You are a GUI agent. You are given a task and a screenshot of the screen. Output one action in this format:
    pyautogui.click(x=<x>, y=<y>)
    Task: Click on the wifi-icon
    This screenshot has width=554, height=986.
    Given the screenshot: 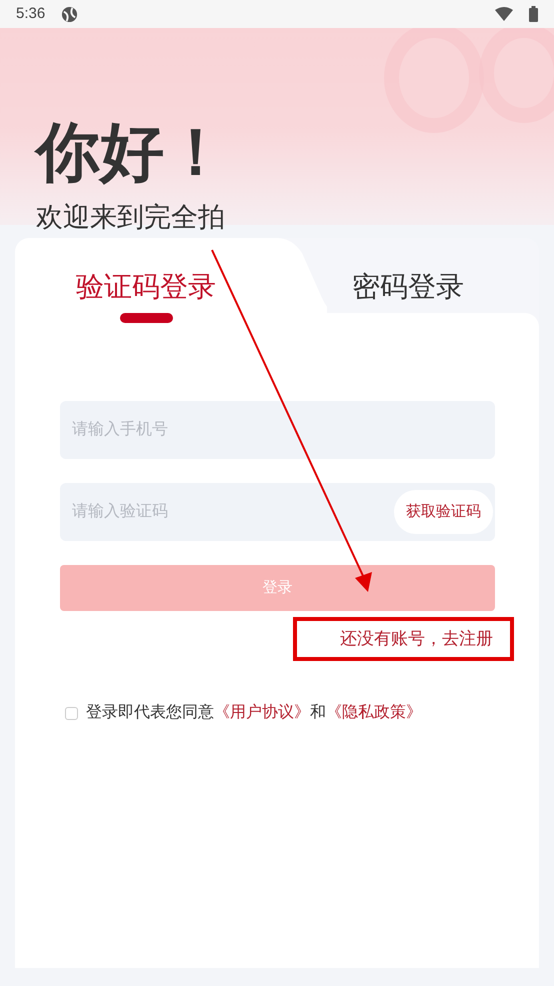 What is the action you would take?
    pyautogui.click(x=504, y=14)
    